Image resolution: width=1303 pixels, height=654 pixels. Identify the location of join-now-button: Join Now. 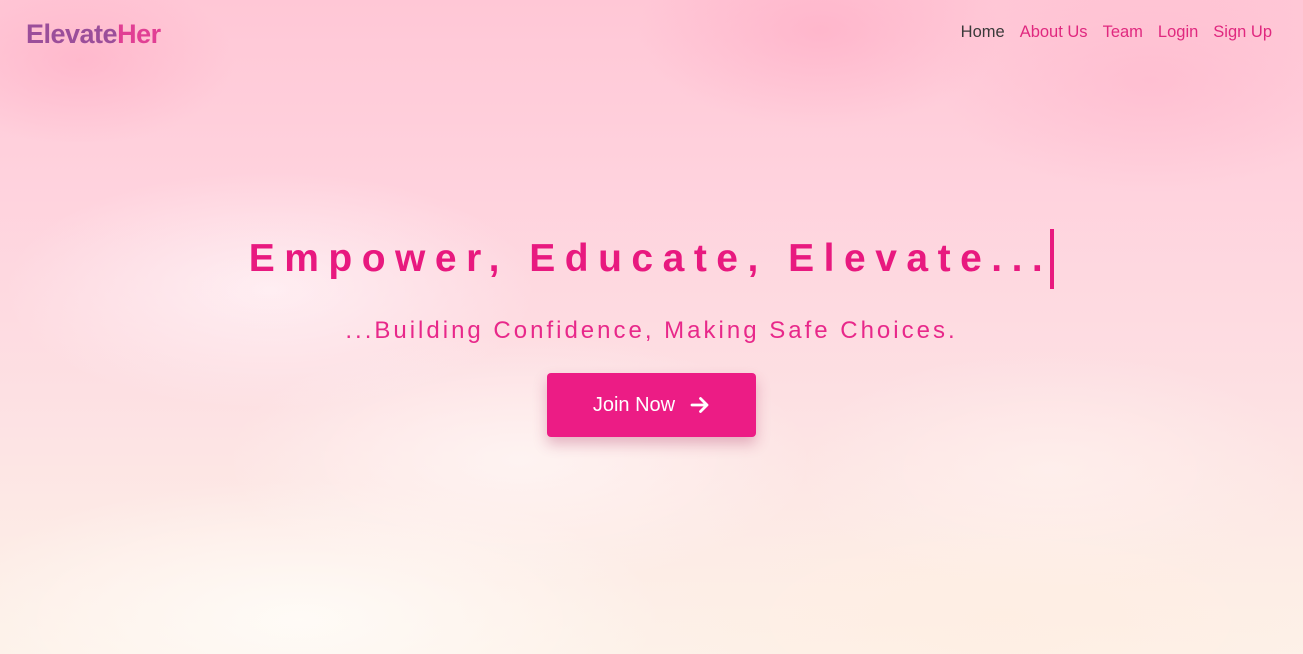
(651, 405).